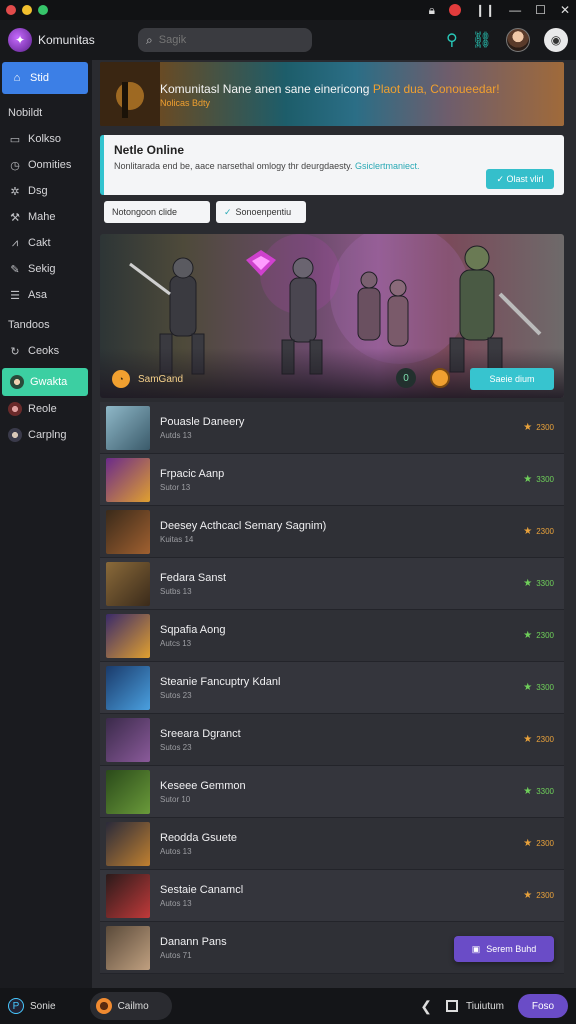 This screenshot has width=576, height=1024. What do you see at coordinates (43, 10) in the screenshot?
I see `maximize-window-dot` at bounding box center [43, 10].